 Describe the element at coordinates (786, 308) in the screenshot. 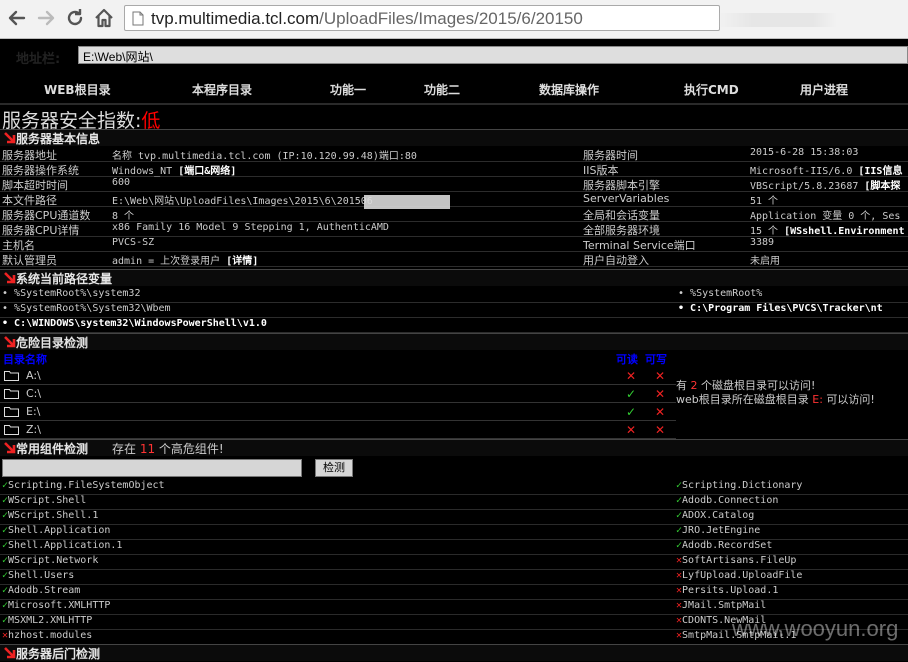

I see `path-entry-text: C:\Program Files\PVCS\Tracker\nt` at that location.